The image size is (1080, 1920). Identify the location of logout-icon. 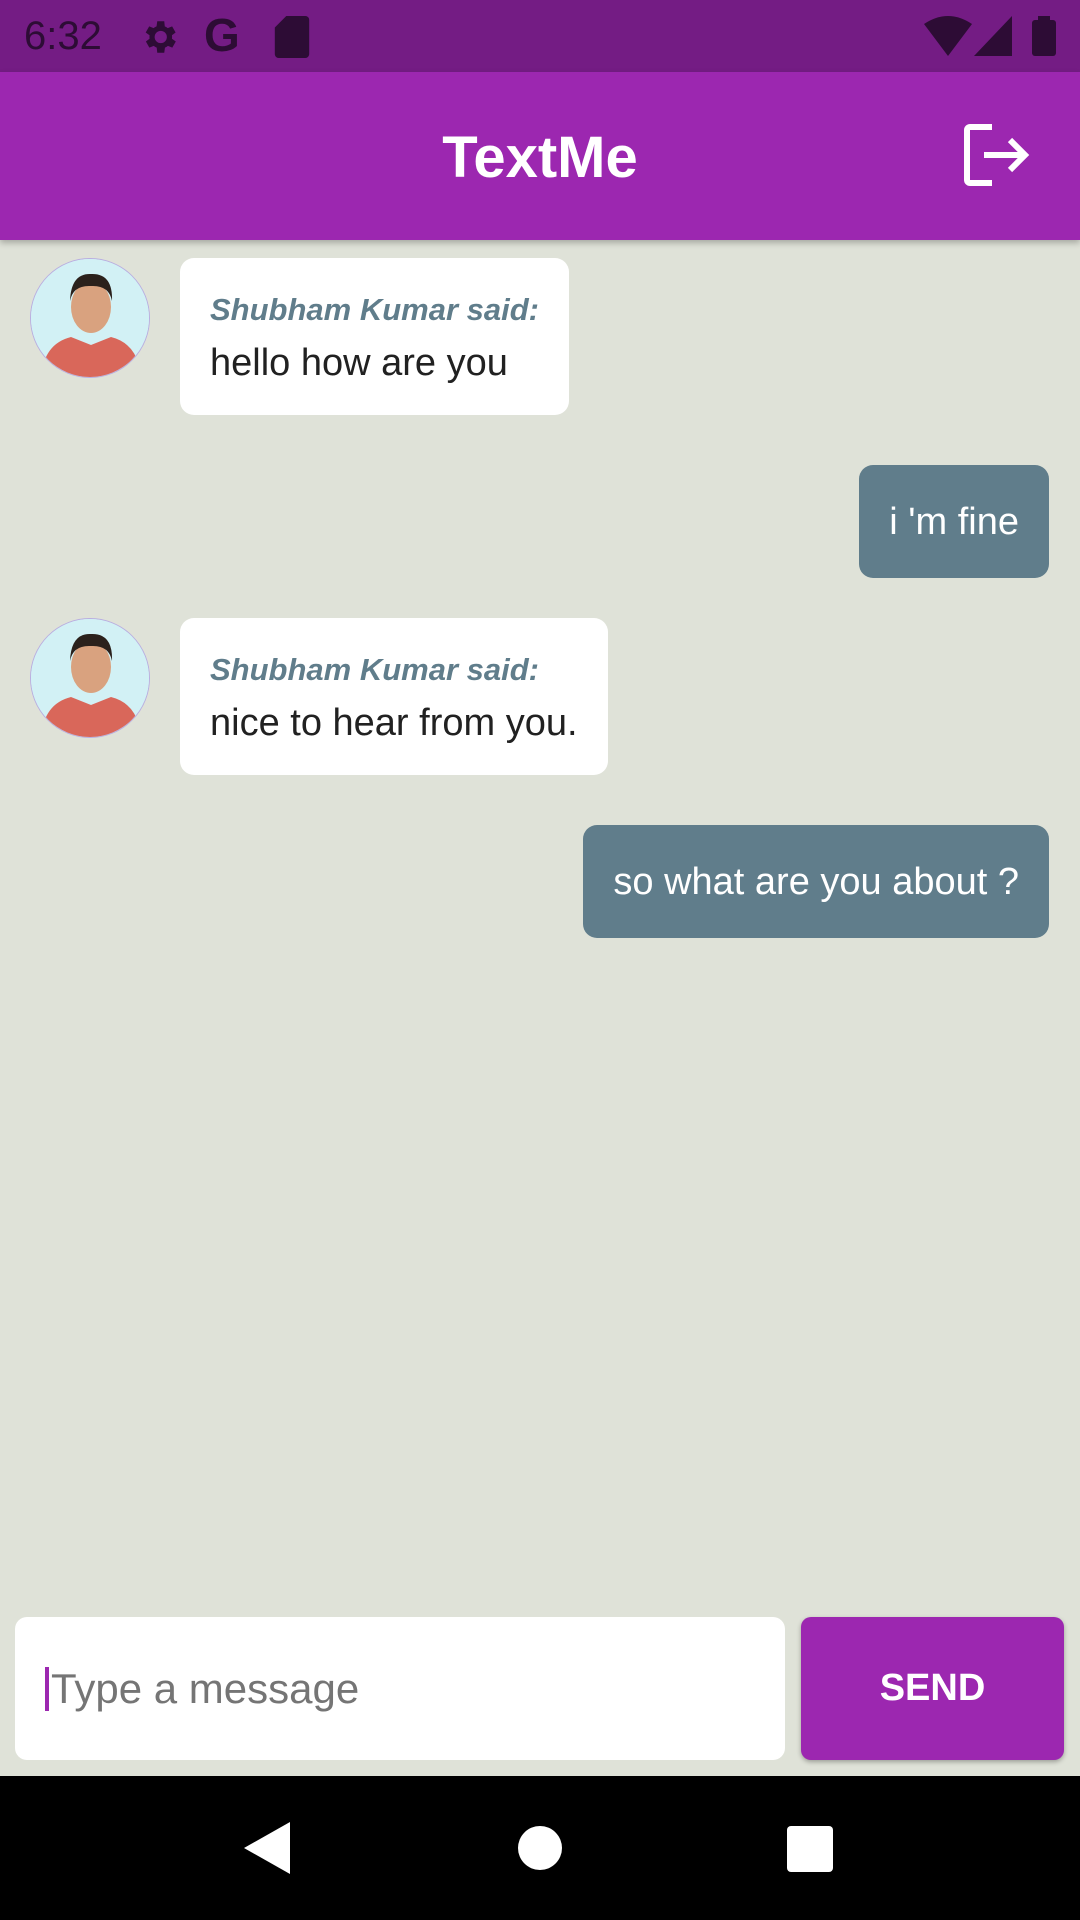
(997, 155).